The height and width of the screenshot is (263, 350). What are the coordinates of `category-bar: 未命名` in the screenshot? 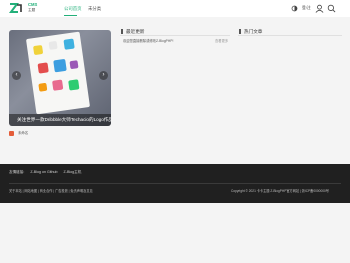 It's located at (60, 134).